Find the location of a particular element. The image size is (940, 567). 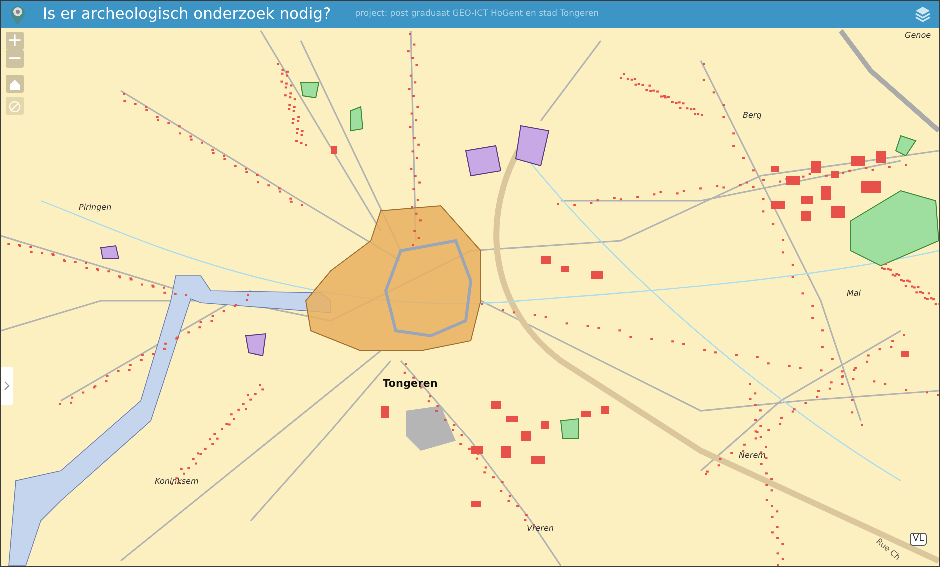

place-label: Genoe is located at coordinates (918, 36).